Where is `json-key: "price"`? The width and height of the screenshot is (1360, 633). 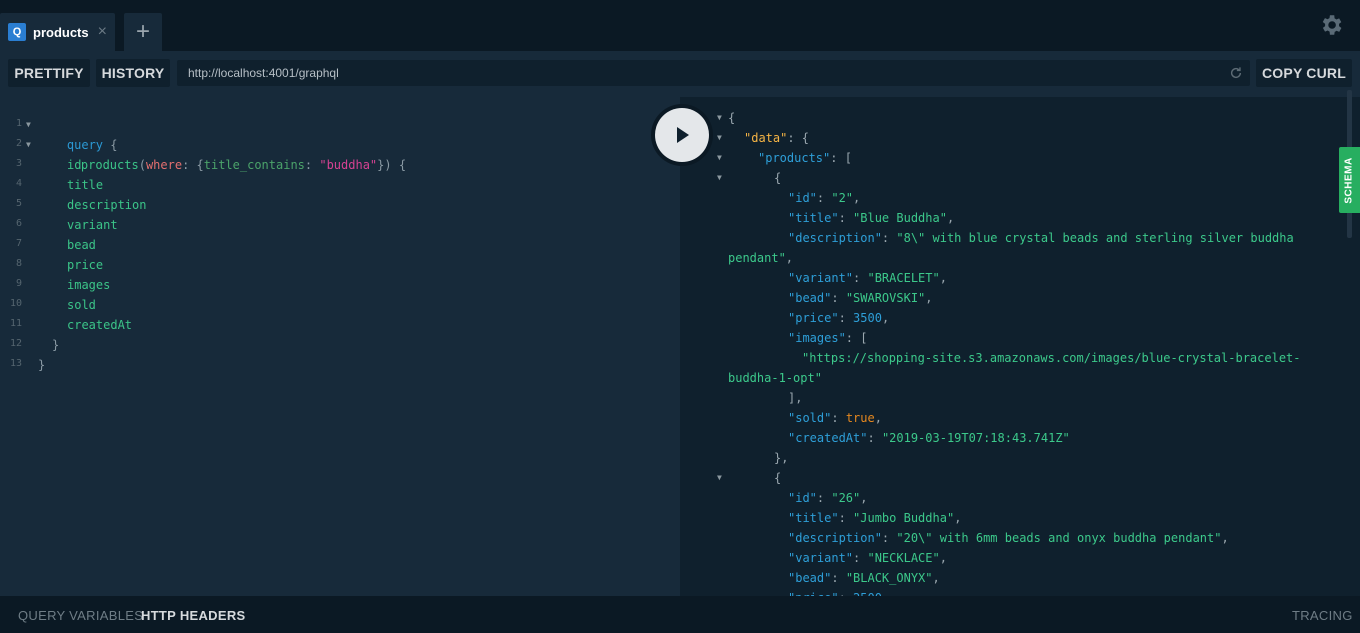 json-key: "price" is located at coordinates (813, 318).